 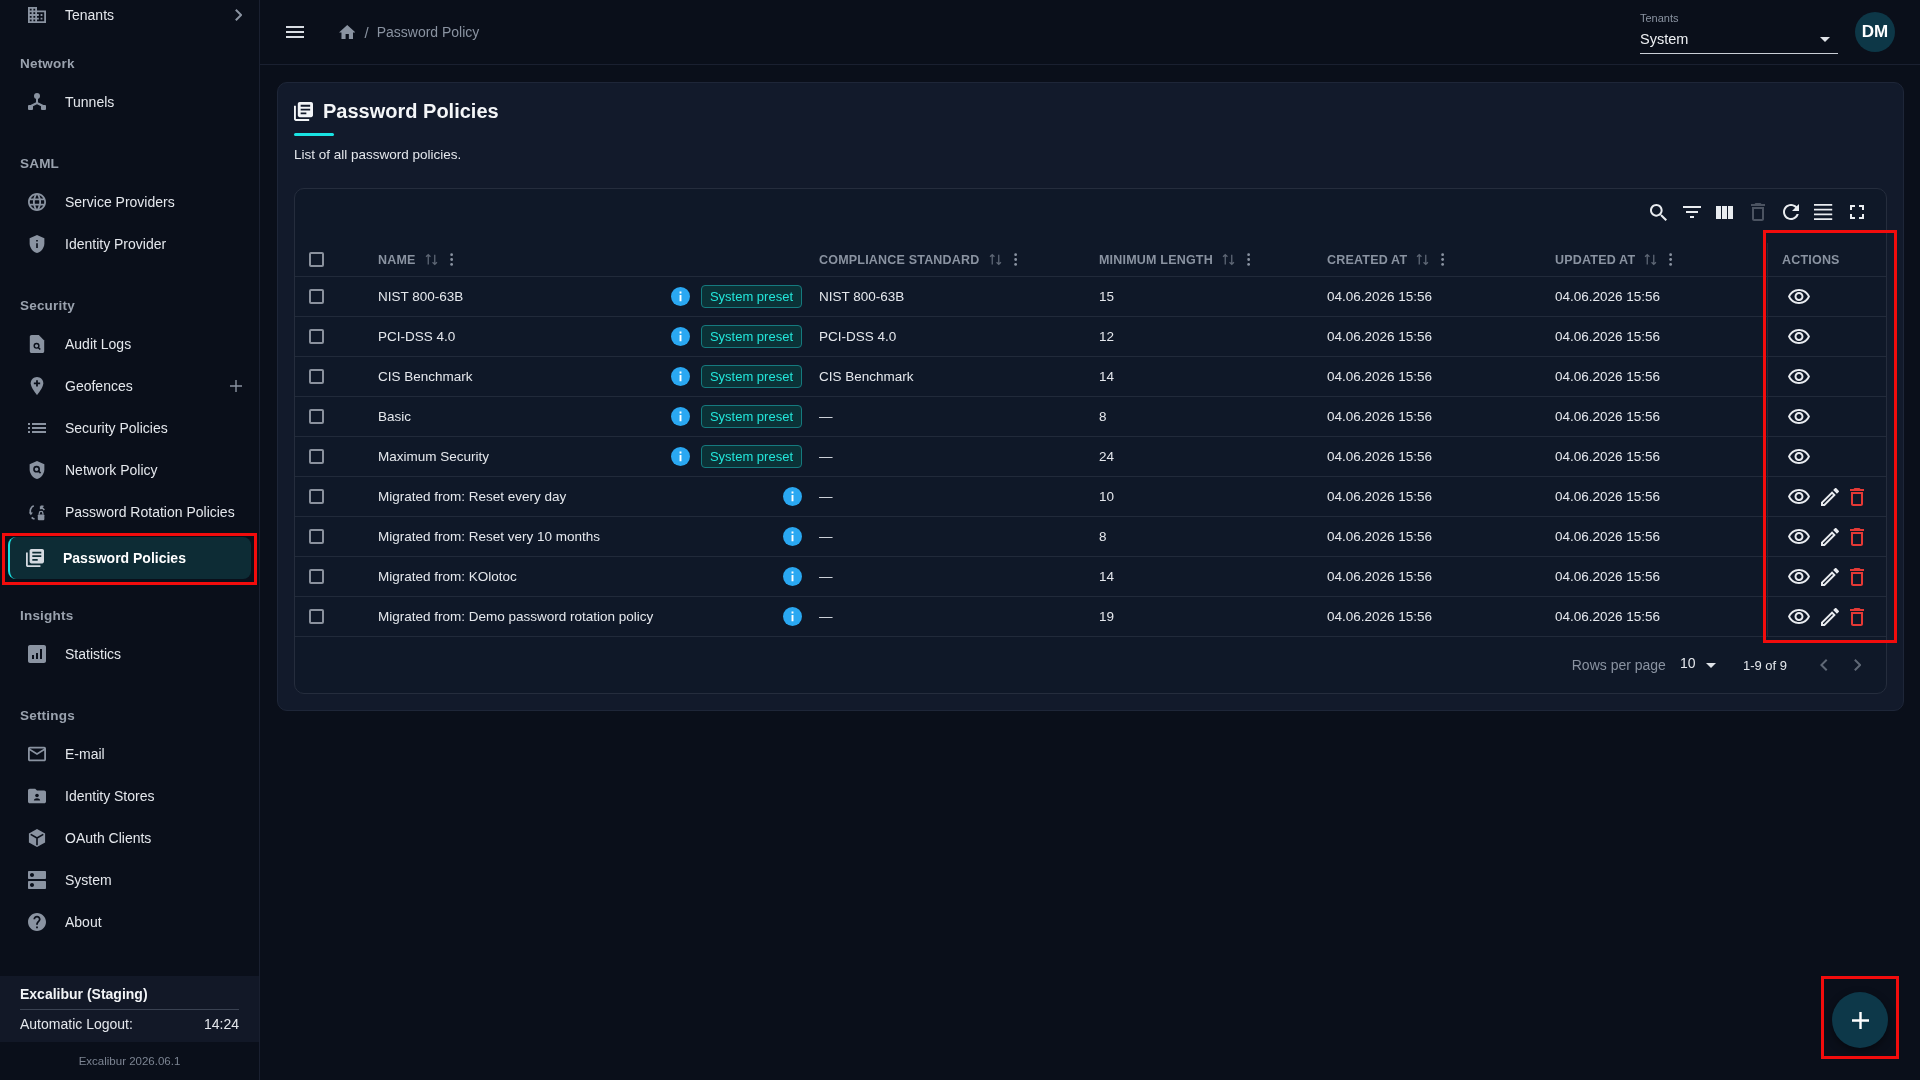 I want to click on nav-item: Tunnels, so click(x=129, y=102).